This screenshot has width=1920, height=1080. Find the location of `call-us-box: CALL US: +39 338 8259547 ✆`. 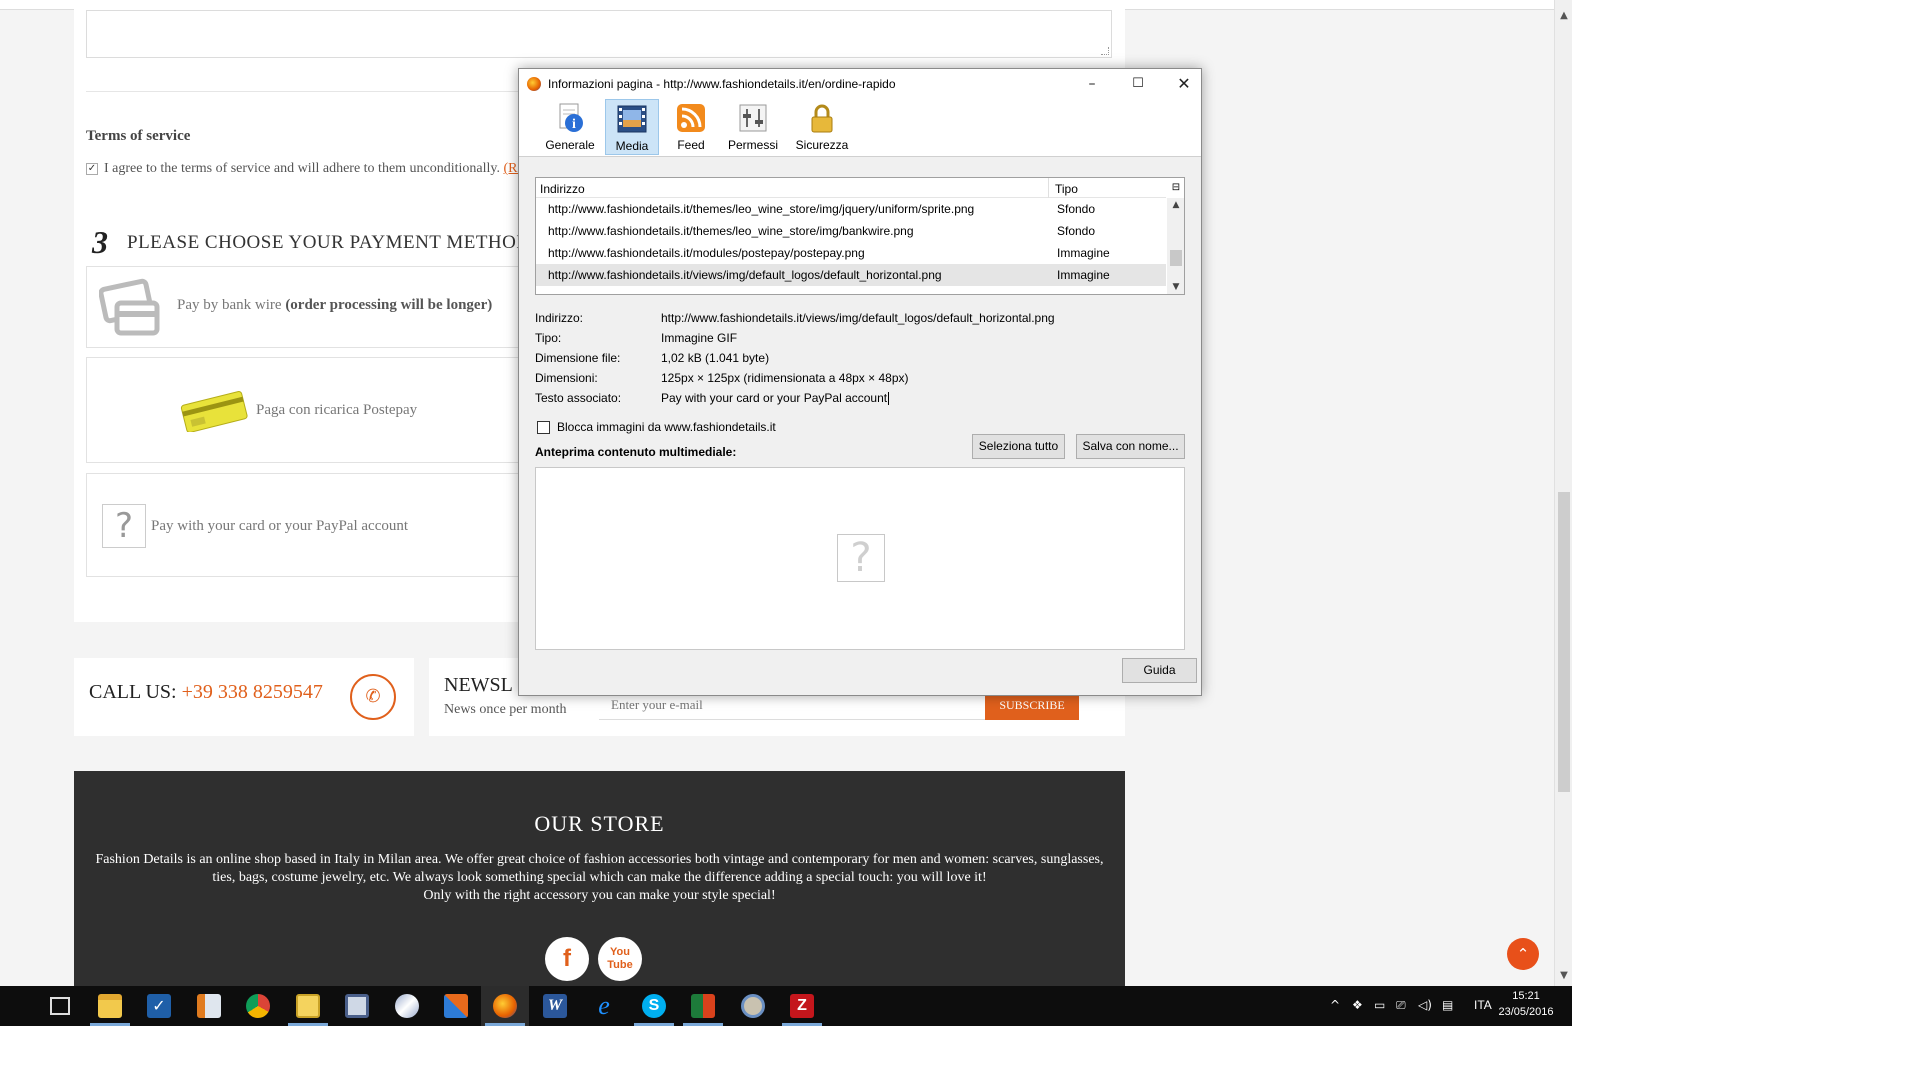

call-us-box: CALL US: +39 338 8259547 ✆ is located at coordinates (244, 697).